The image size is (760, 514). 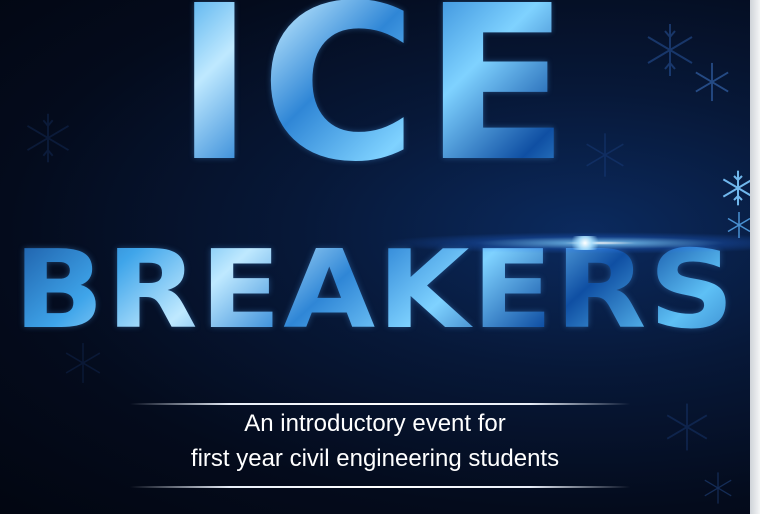 I want to click on subtitle-line-2: first year civil engineering students, so click(x=375, y=458).